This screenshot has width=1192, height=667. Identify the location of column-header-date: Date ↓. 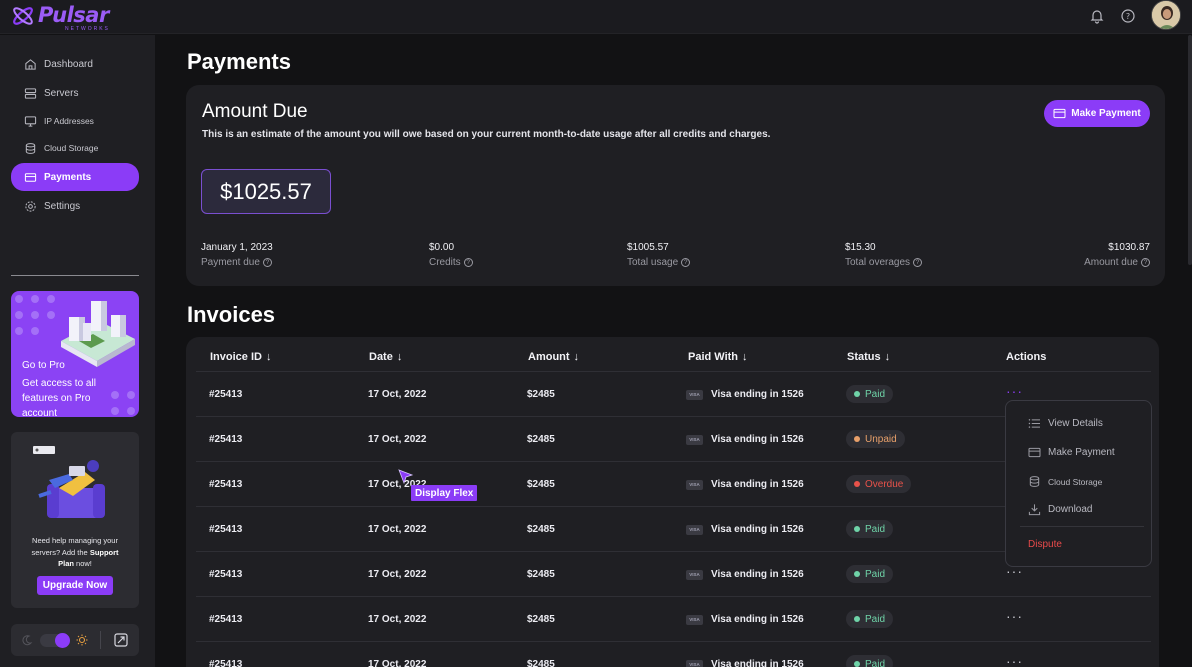
(385, 357).